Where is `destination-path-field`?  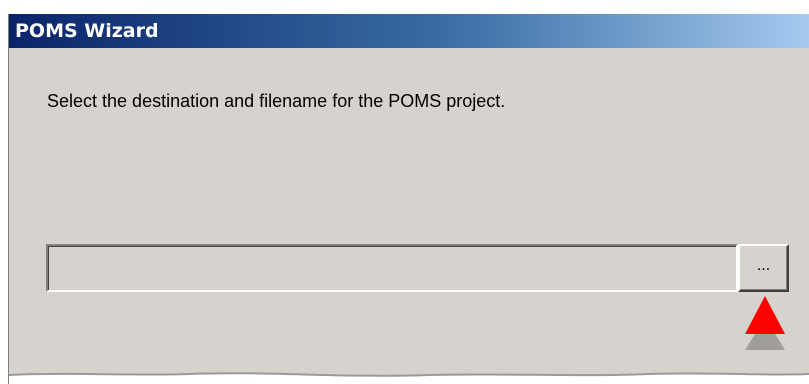
destination-path-field is located at coordinates (392, 268).